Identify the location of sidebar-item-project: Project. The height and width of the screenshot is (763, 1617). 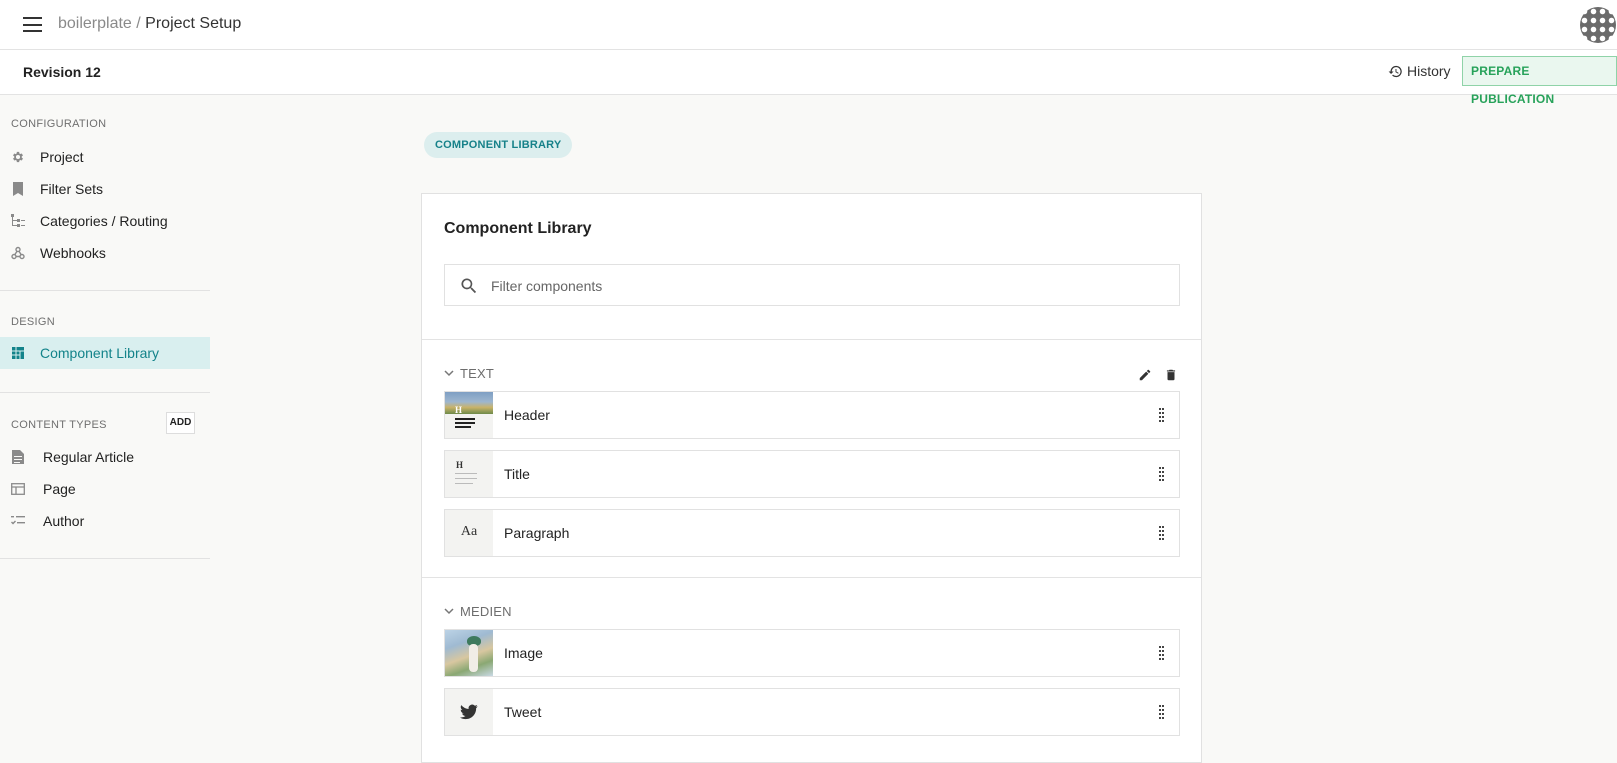
(105, 157).